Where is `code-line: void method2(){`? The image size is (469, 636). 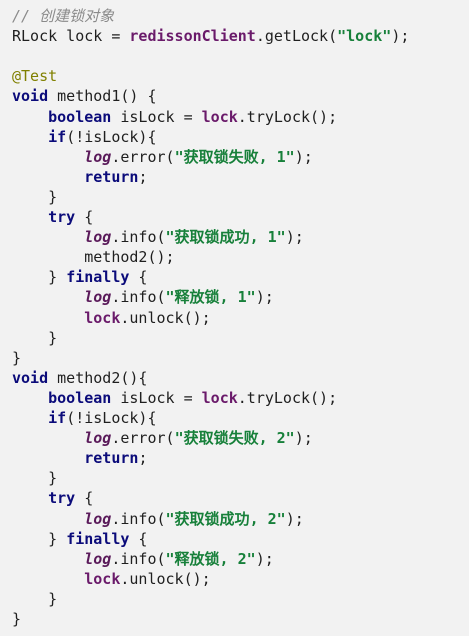
code-line: void method2(){ is located at coordinates (79, 378).